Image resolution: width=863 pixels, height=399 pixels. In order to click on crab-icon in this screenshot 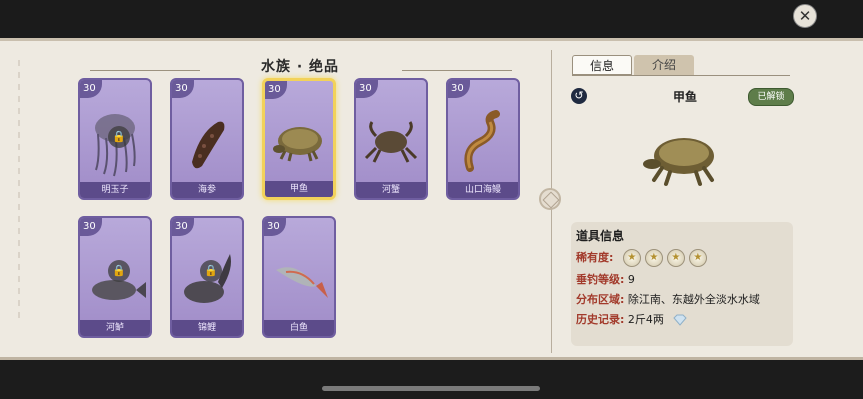, I will do `click(391, 142)`.